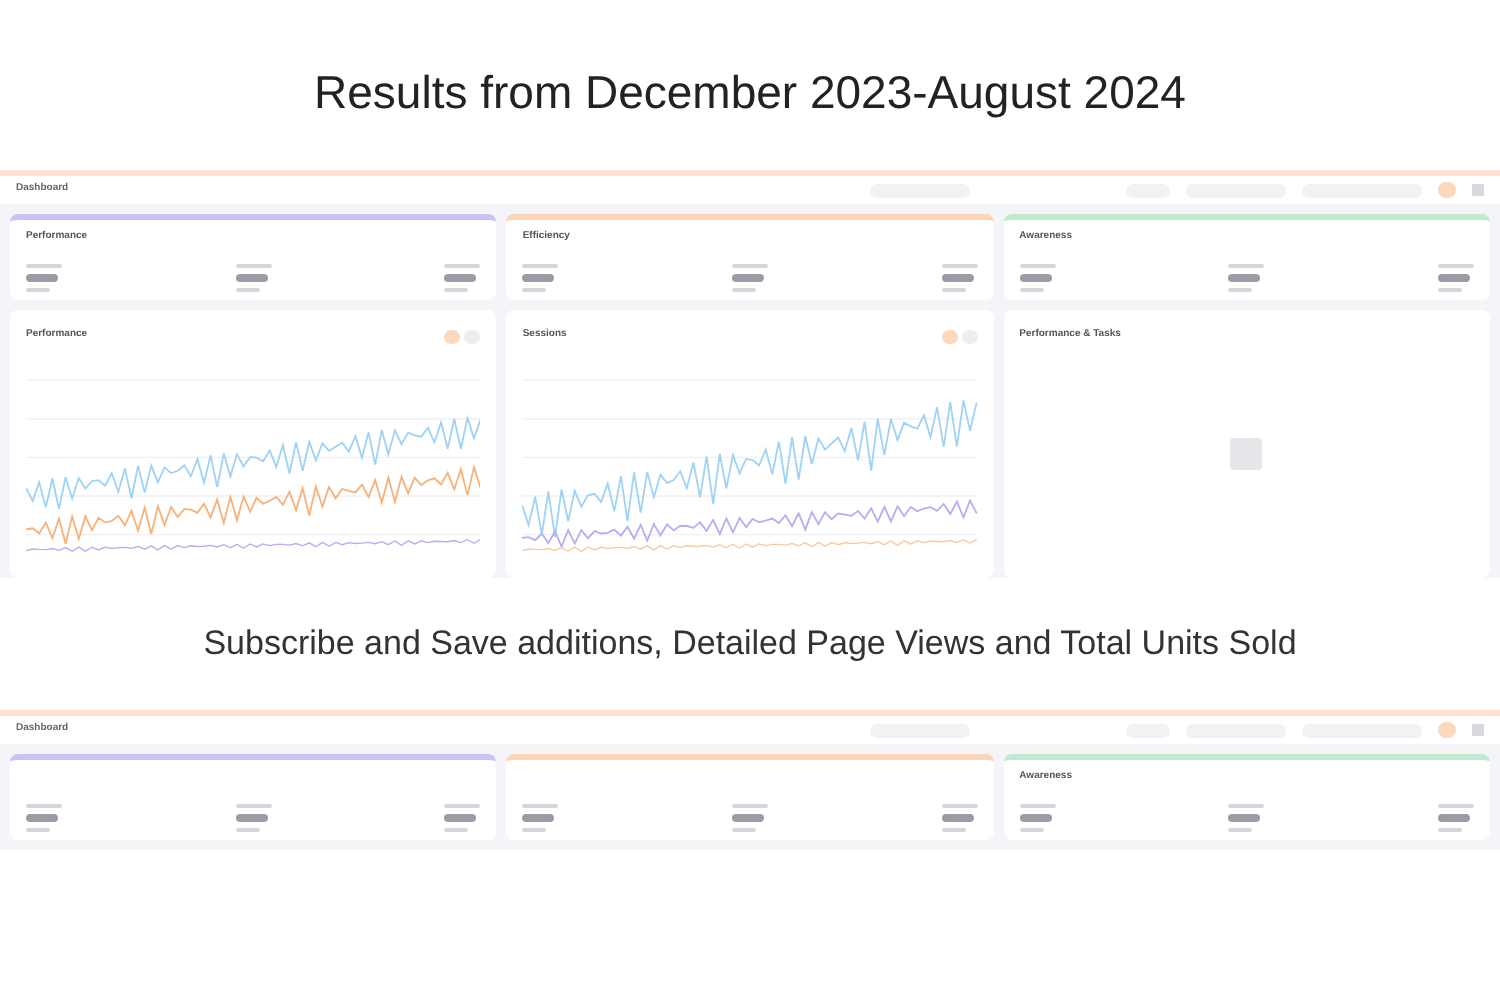 This screenshot has width=1500, height=1000. Describe the element at coordinates (750, 644) in the screenshot. I see `section-caption: Subscribe and Save additions, Detailed Page Views and Total Units Sold` at that location.